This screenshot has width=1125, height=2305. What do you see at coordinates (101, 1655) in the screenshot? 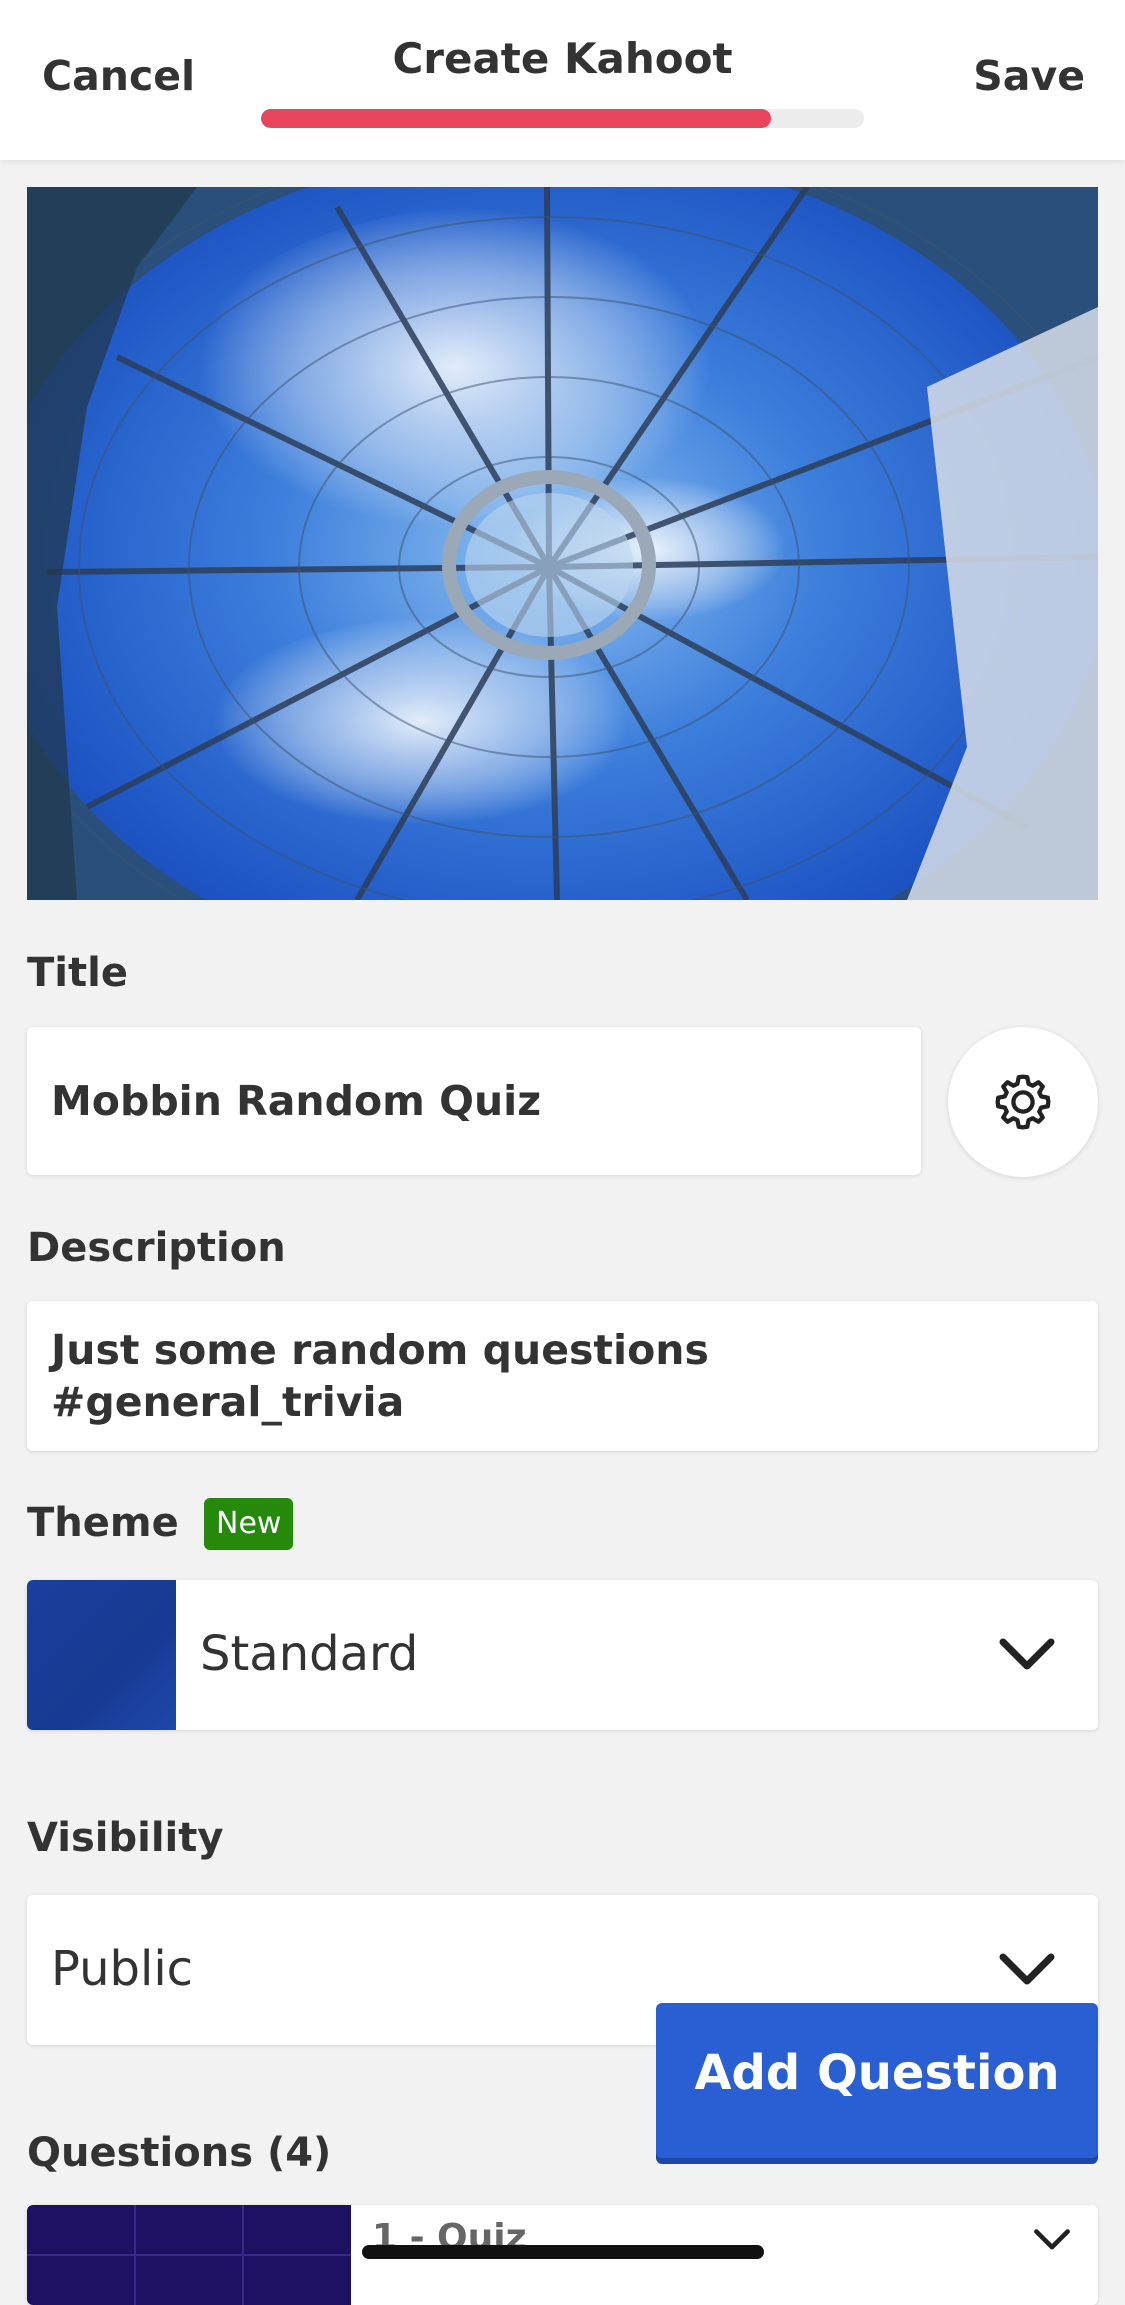
I see `theme-swatch` at bounding box center [101, 1655].